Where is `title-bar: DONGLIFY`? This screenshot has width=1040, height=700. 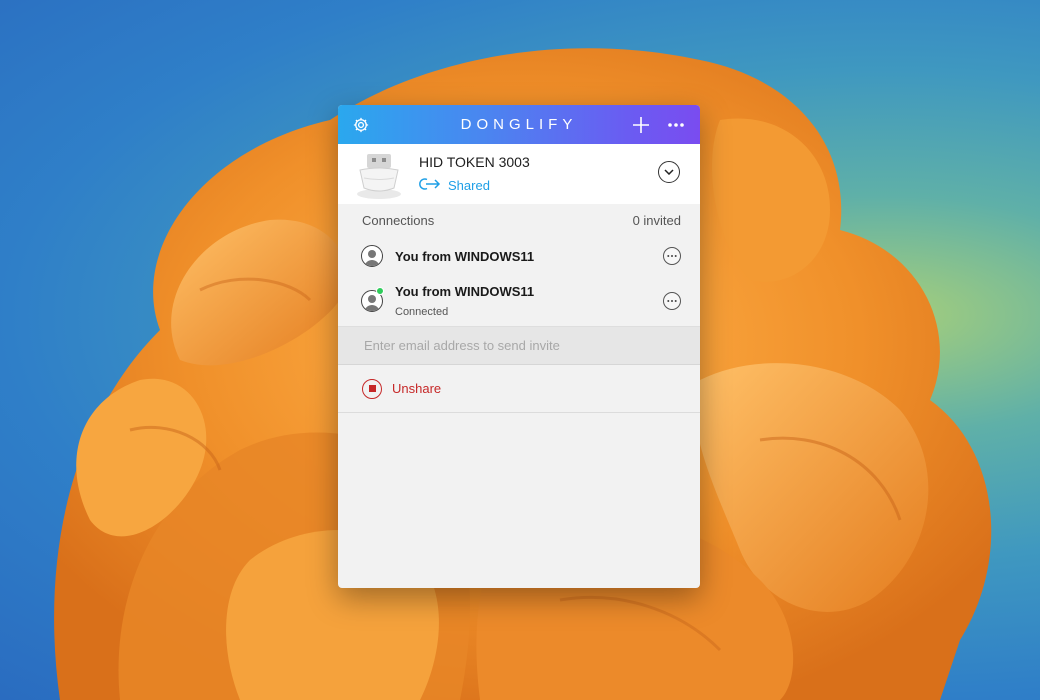 title-bar: DONGLIFY is located at coordinates (519, 124).